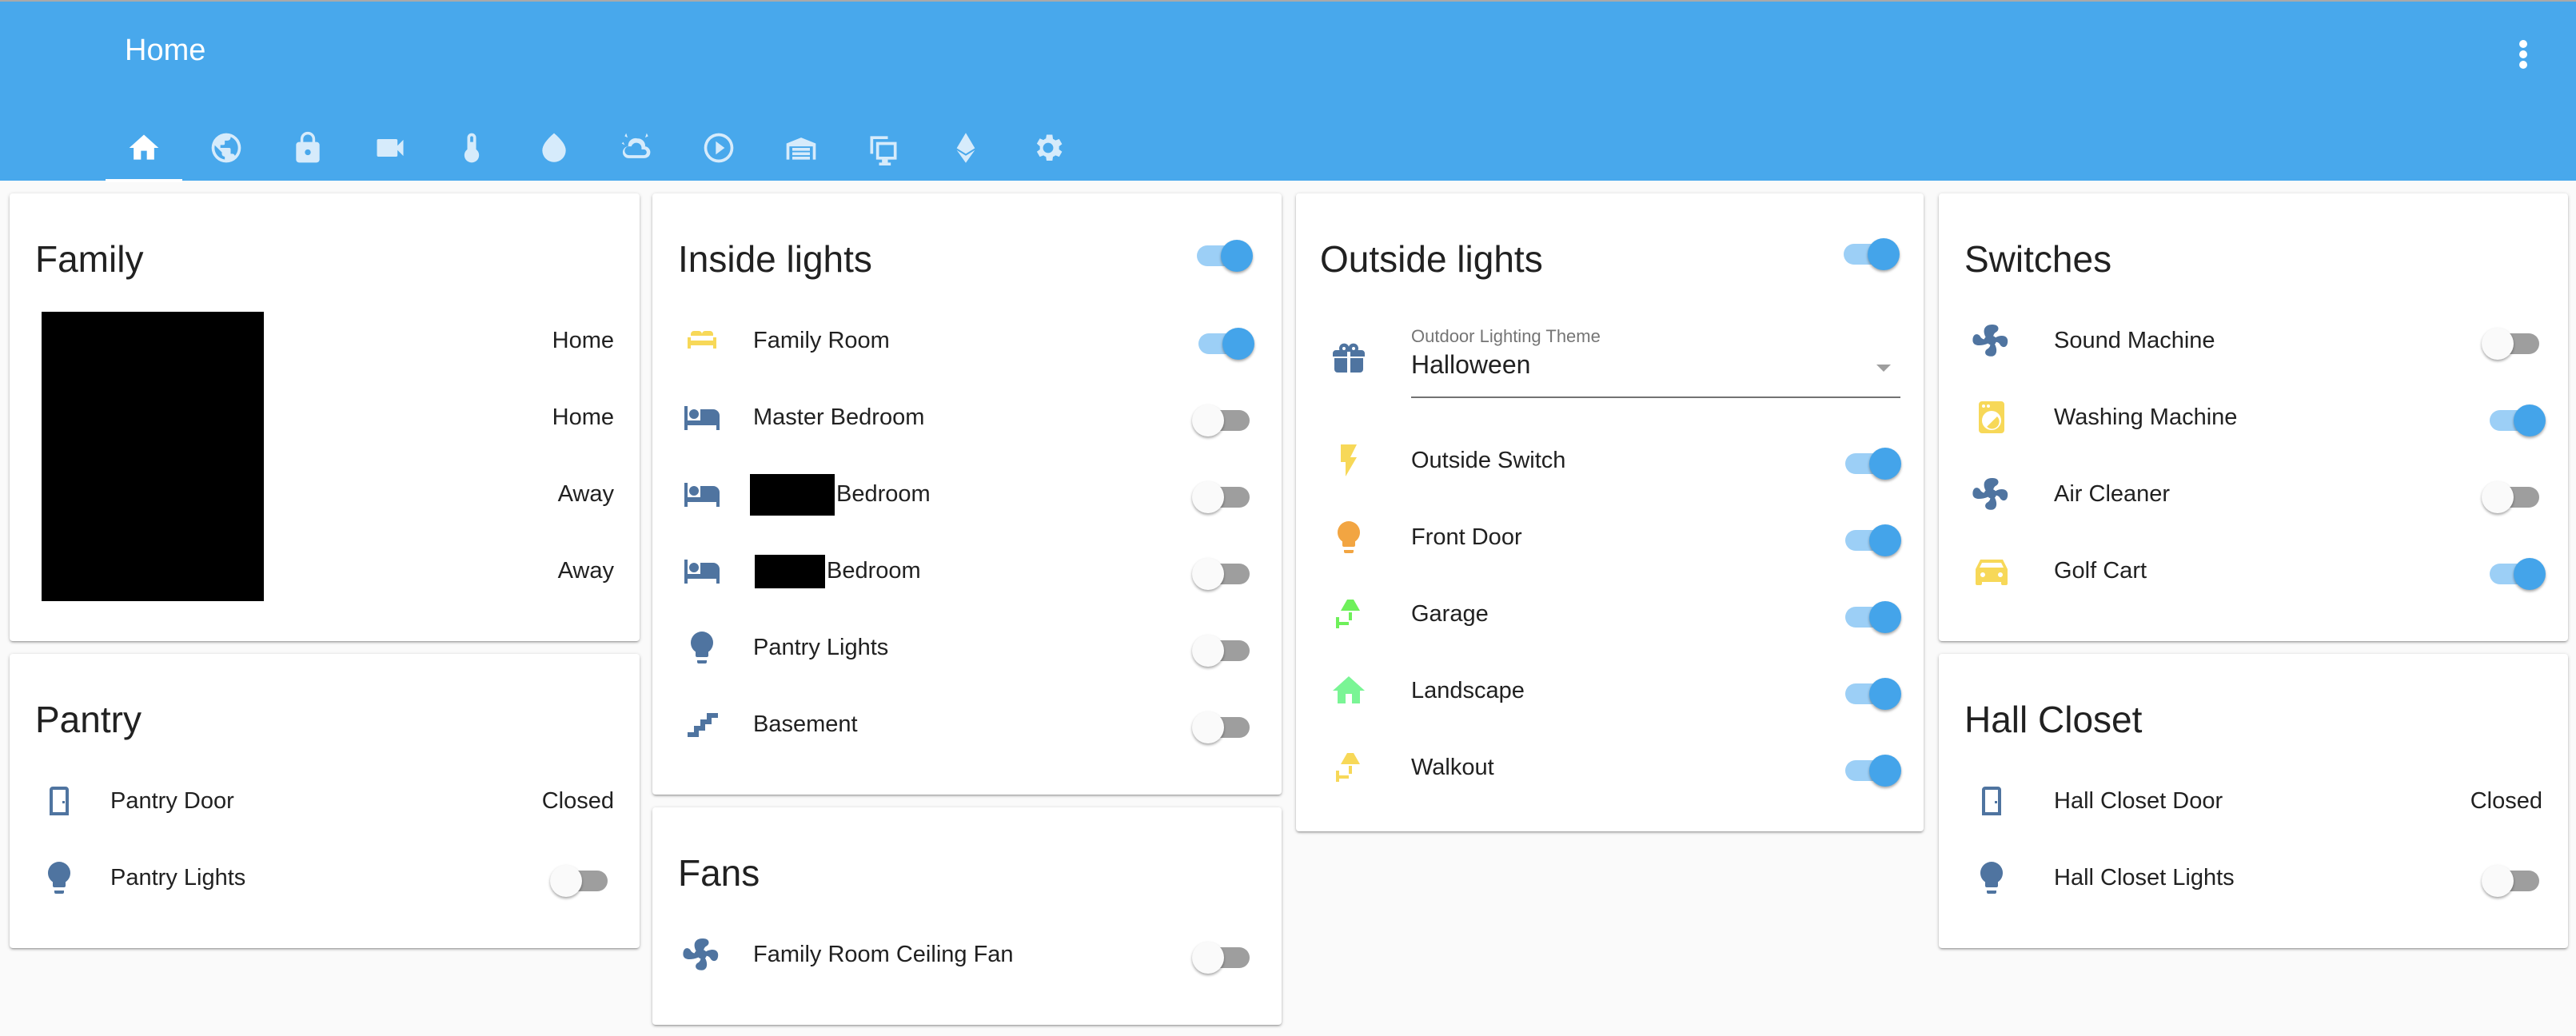  What do you see at coordinates (2144, 878) in the screenshot?
I see `entity-label: Hall Closet Lights` at bounding box center [2144, 878].